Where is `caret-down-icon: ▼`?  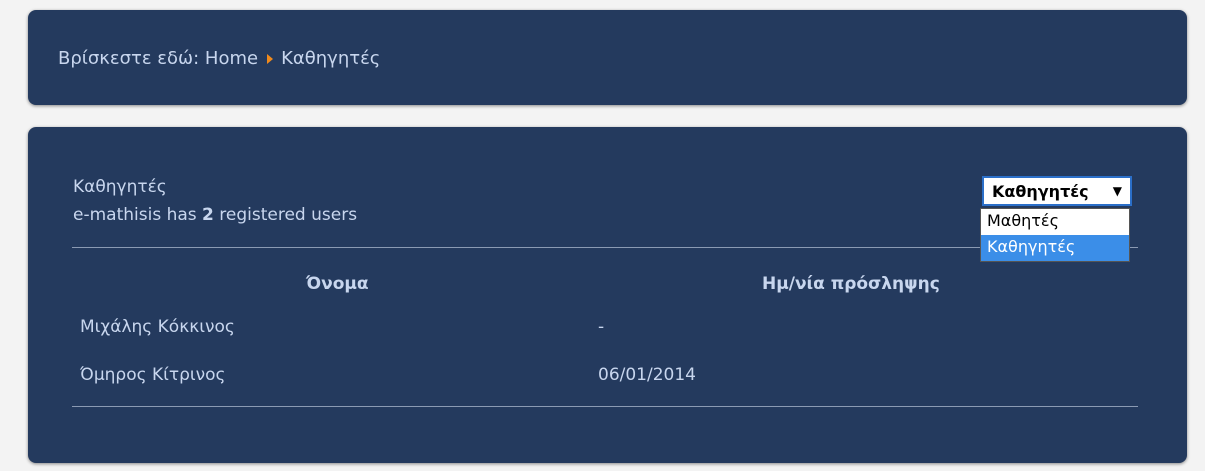
caret-down-icon: ▼ is located at coordinates (1117, 191).